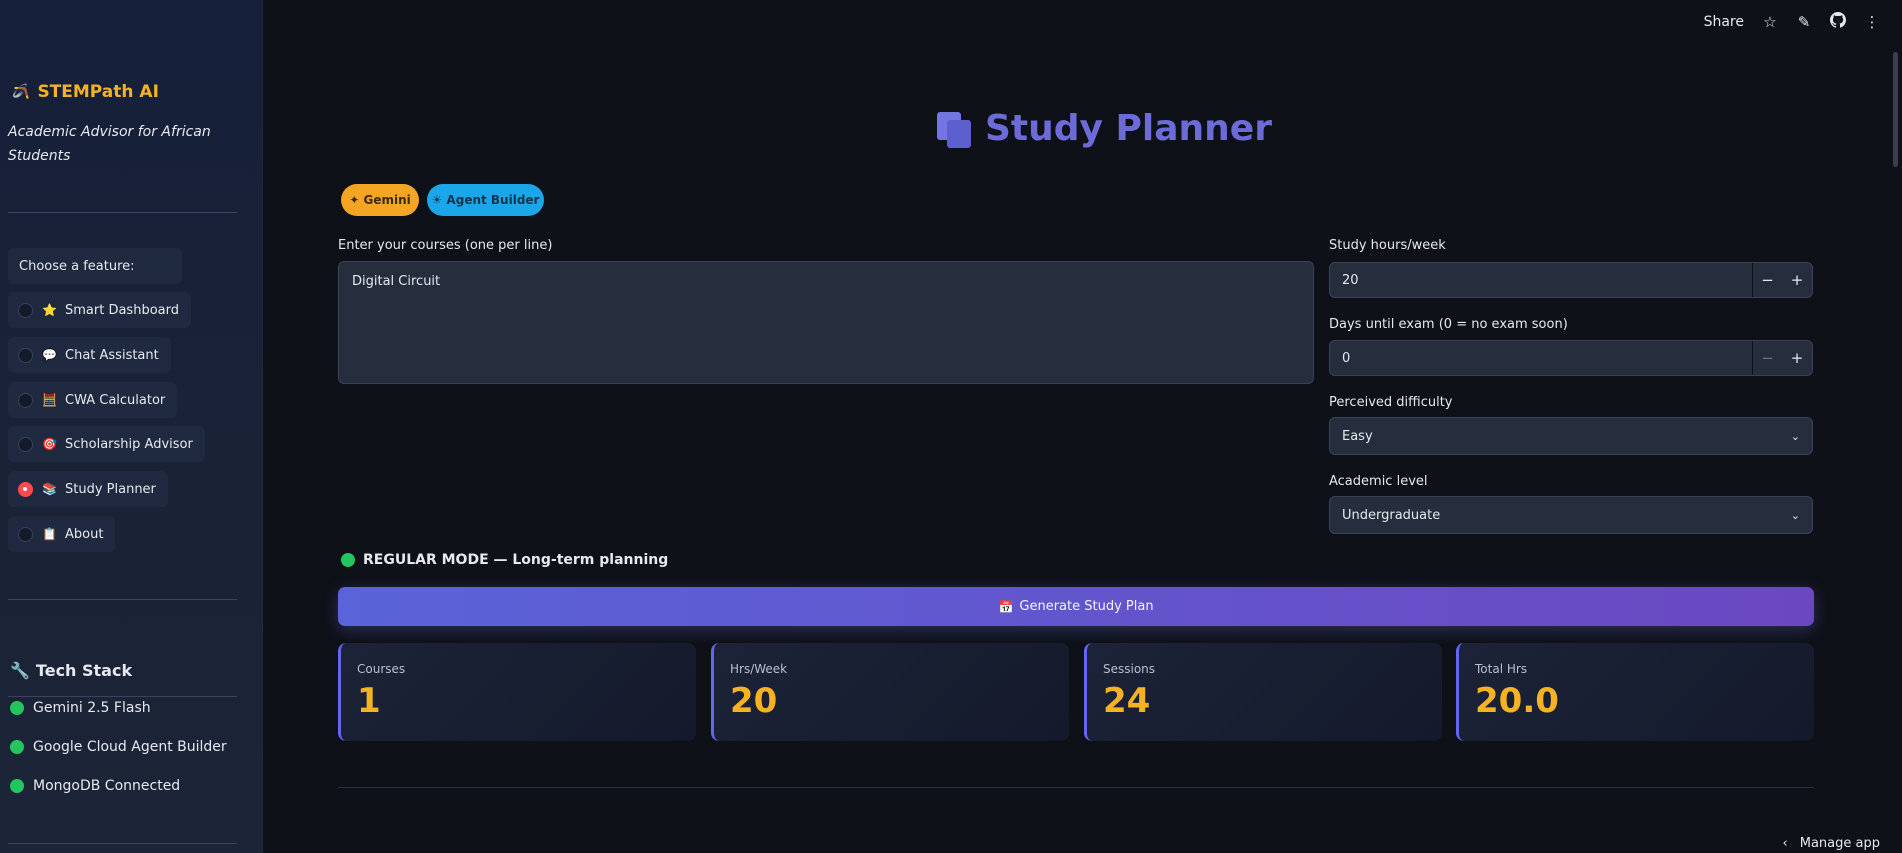 The height and width of the screenshot is (853, 1902). What do you see at coordinates (485, 200) in the screenshot?
I see `agent-builder-badge: ☀ Agent Builder` at bounding box center [485, 200].